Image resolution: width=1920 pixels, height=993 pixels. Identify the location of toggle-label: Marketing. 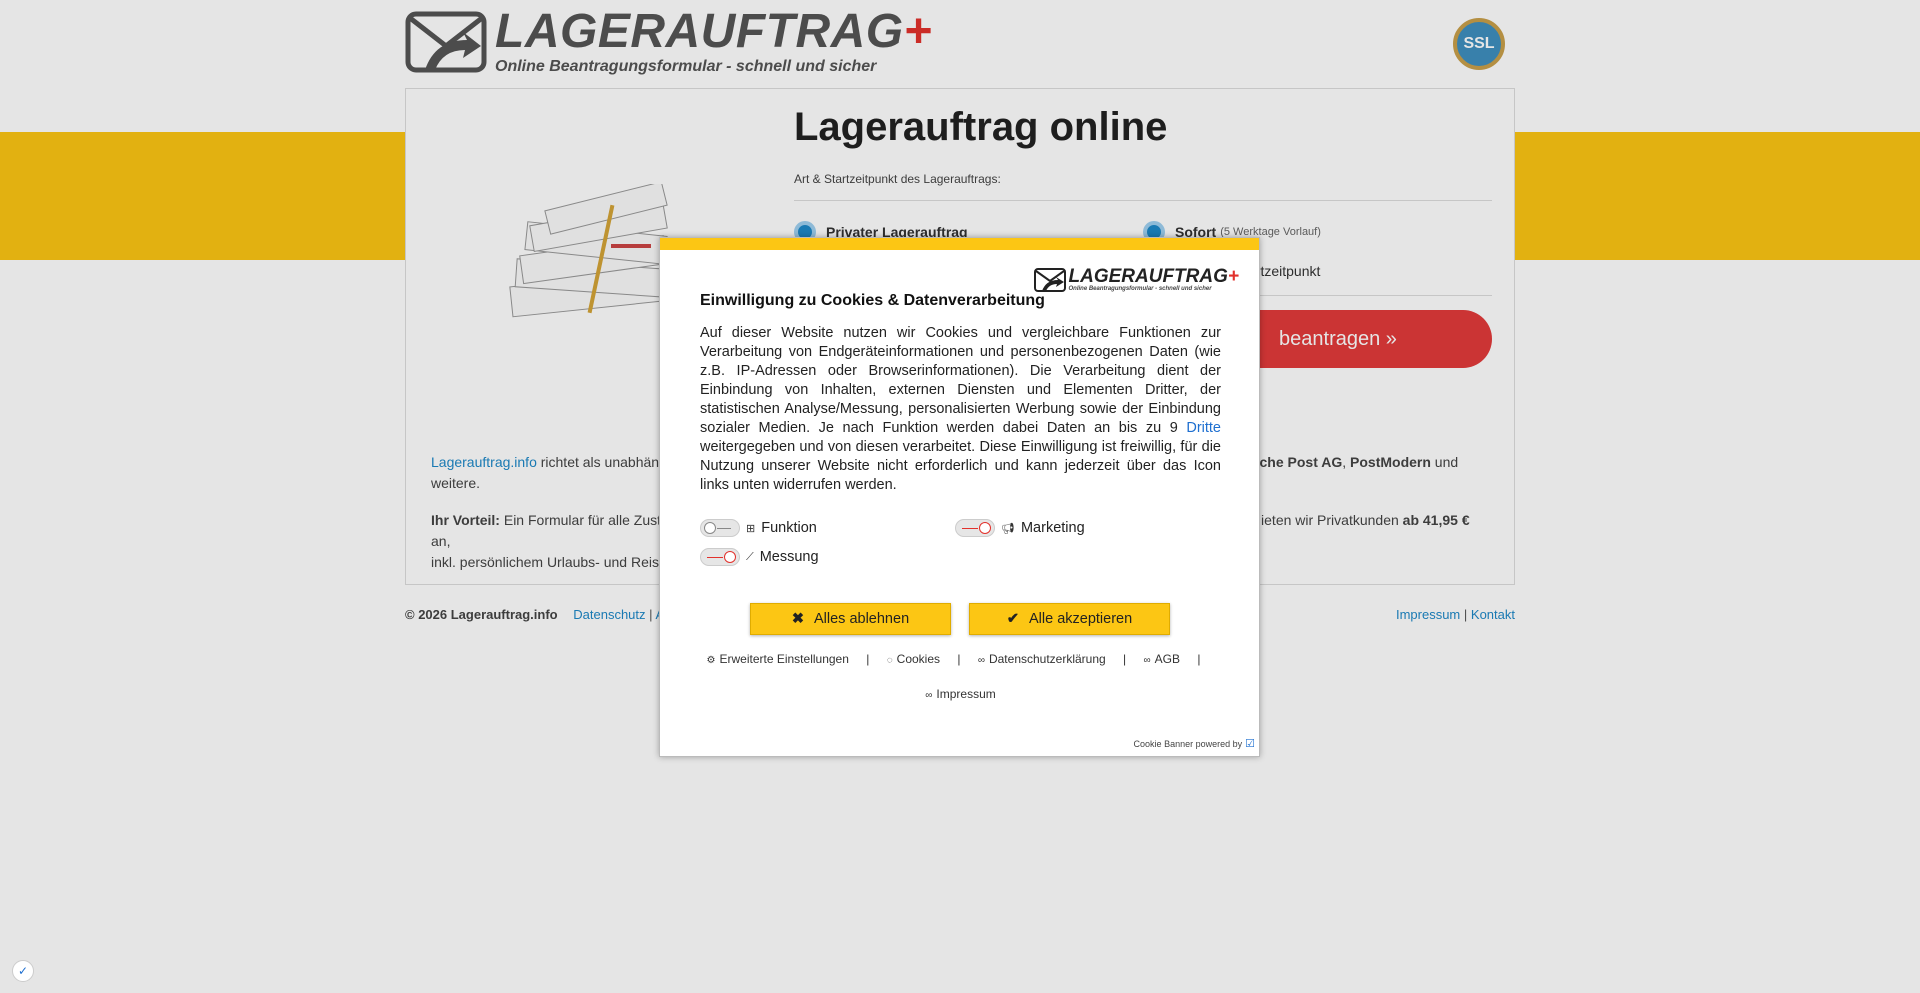
(1052, 528).